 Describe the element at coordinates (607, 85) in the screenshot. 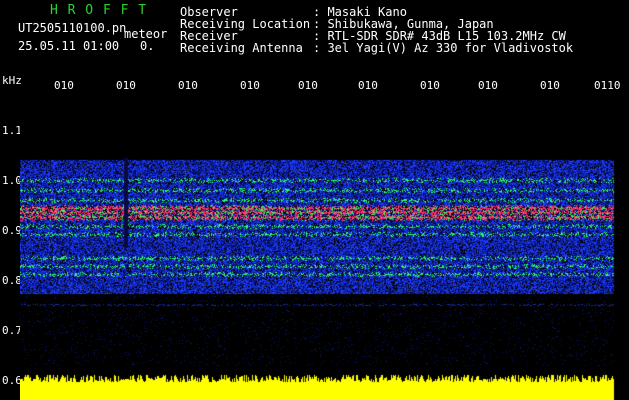

I see `x-tick: 0110` at that location.